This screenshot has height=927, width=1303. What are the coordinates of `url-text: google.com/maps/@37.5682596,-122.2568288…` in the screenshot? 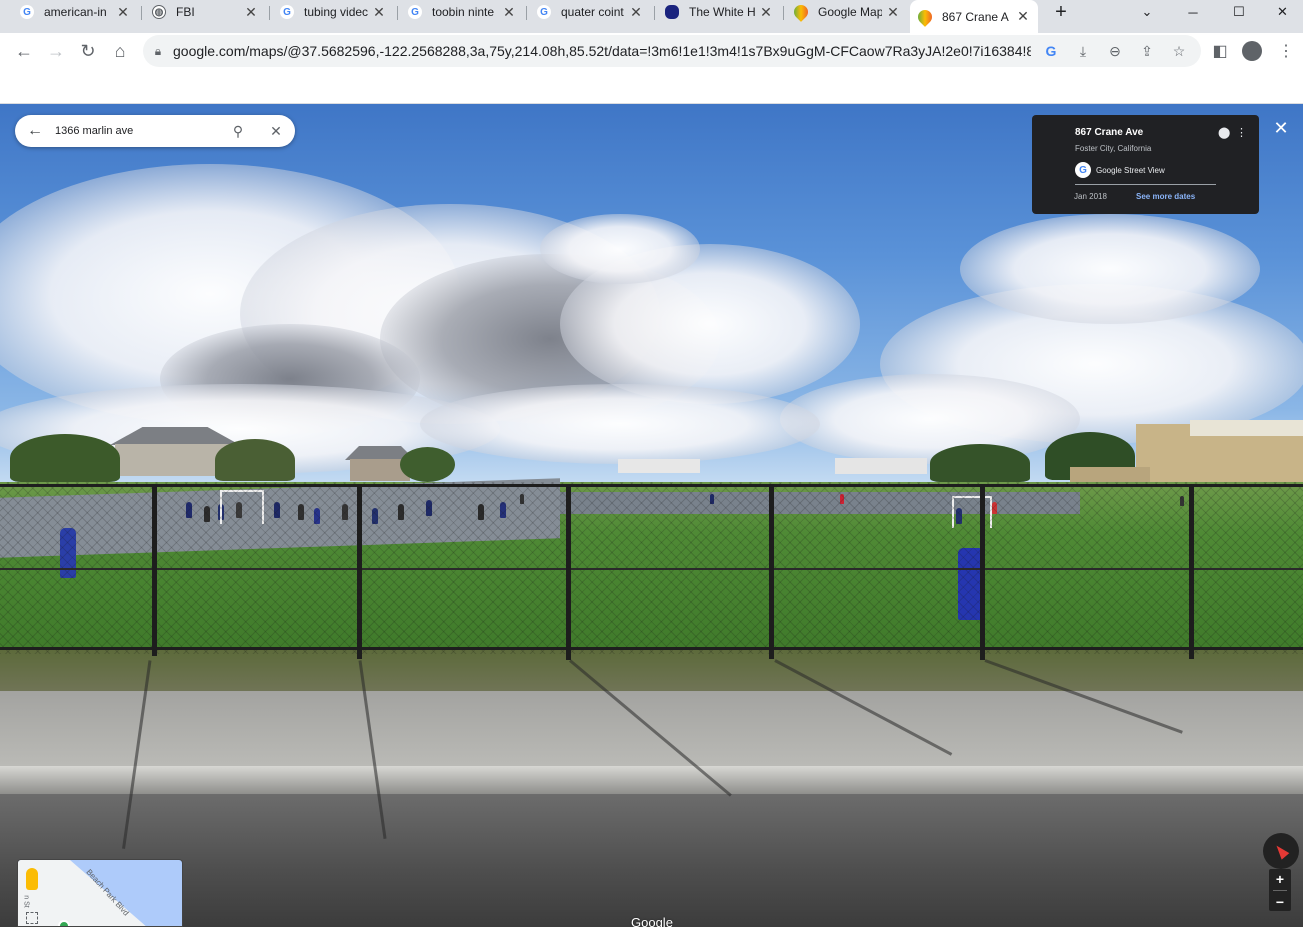 It's located at (602, 51).